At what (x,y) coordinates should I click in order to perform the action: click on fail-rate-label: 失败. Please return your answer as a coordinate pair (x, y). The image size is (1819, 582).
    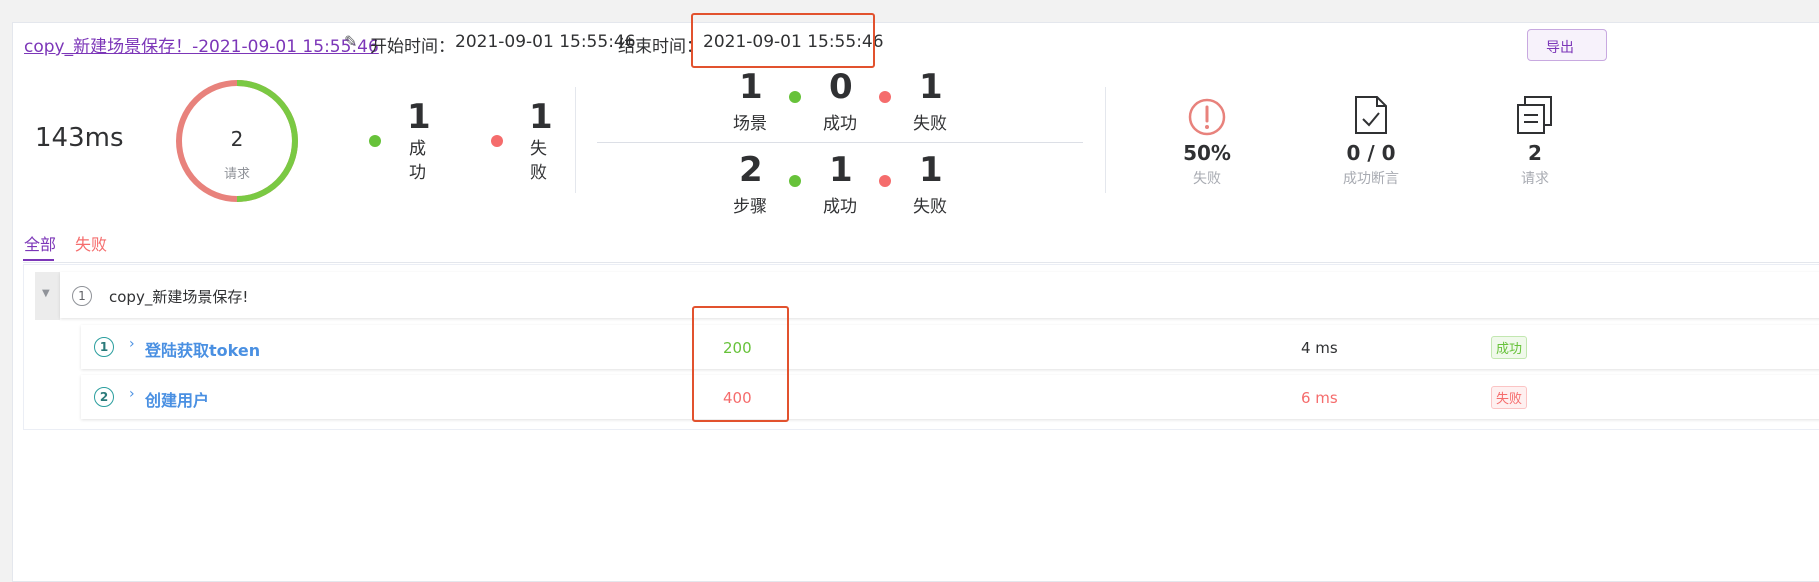
    Looking at the image, I should click on (1207, 179).